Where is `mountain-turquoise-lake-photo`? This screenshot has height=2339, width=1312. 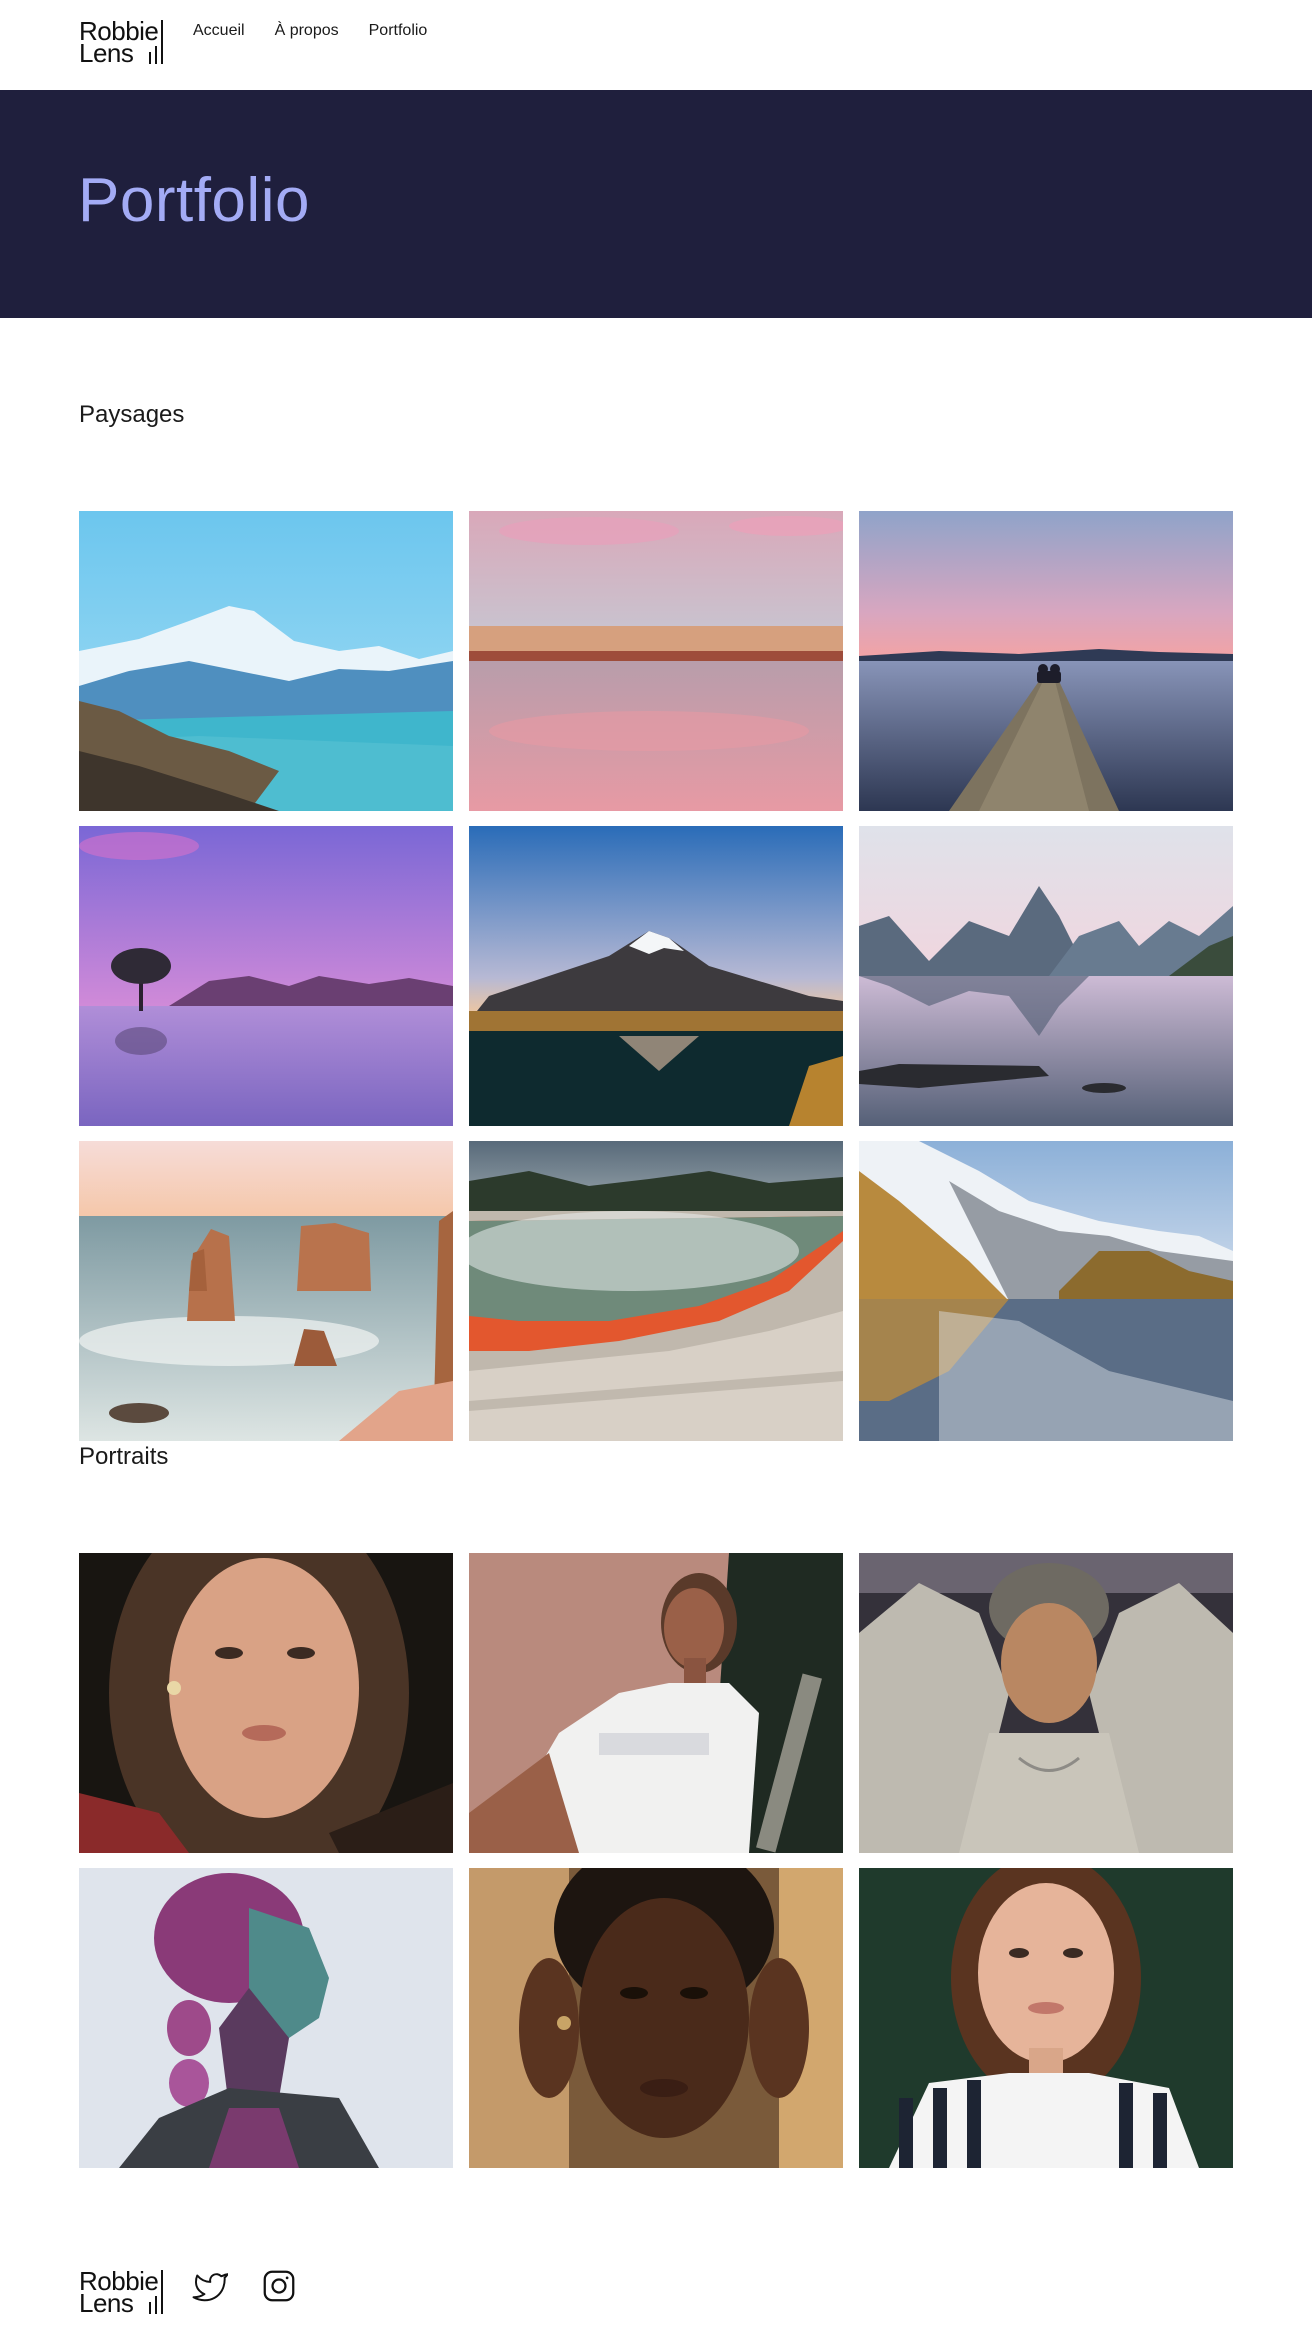 mountain-turquoise-lake-photo is located at coordinates (266, 661).